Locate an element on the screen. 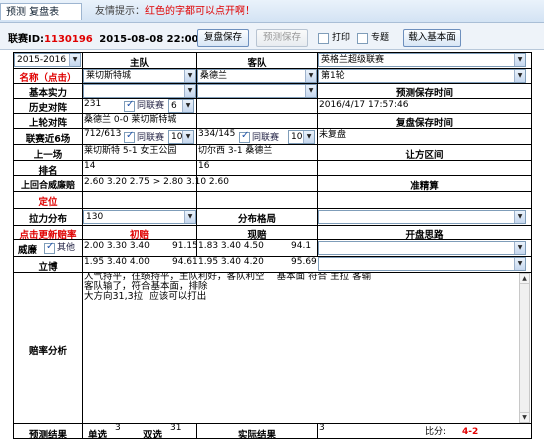 This screenshot has width=544, height=439. analysis-label: 赔率分析 is located at coordinates (47, 351).